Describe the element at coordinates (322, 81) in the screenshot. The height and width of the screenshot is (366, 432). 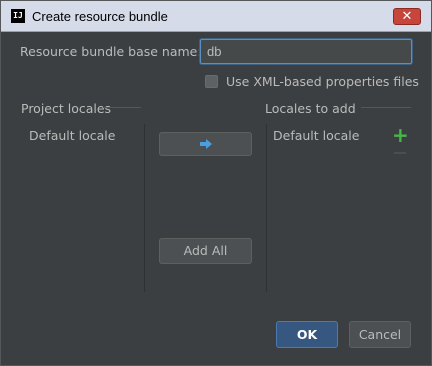
I see `xml-properties-checkbox-label: Use XML-based properties files` at that location.